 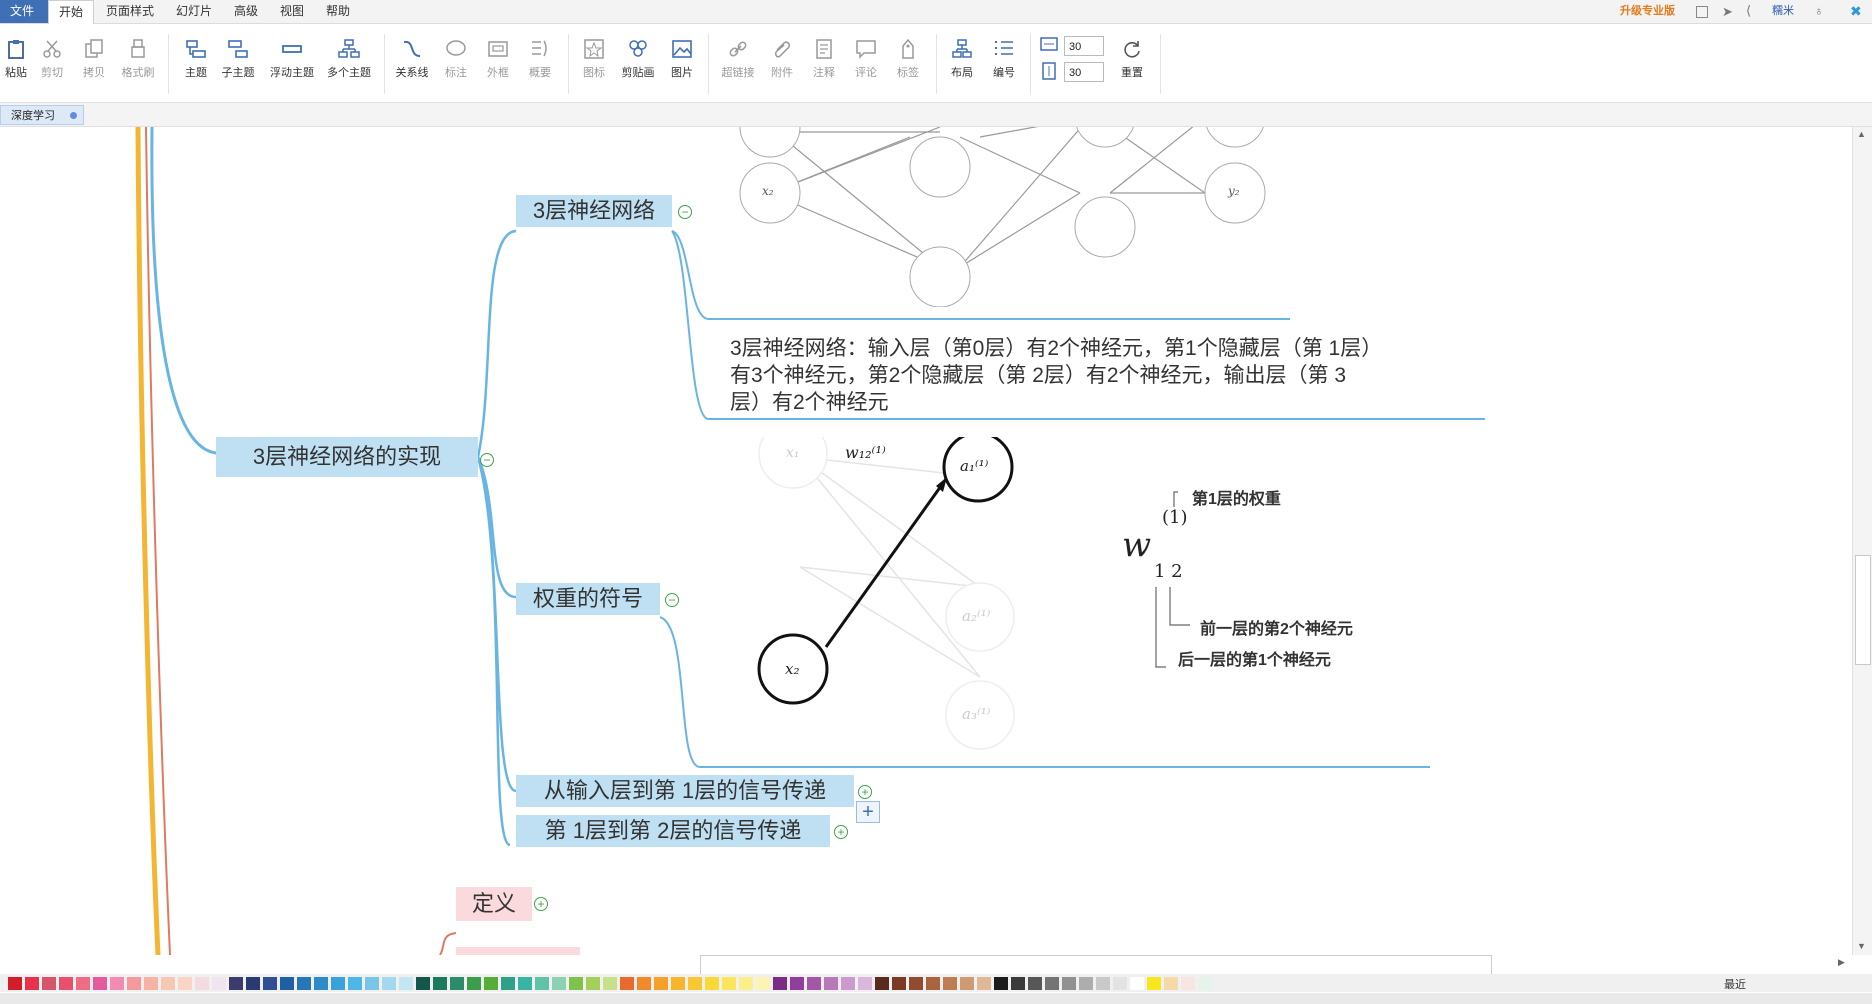 I want to click on horizontal-spacing-input: 30, so click(x=1084, y=46).